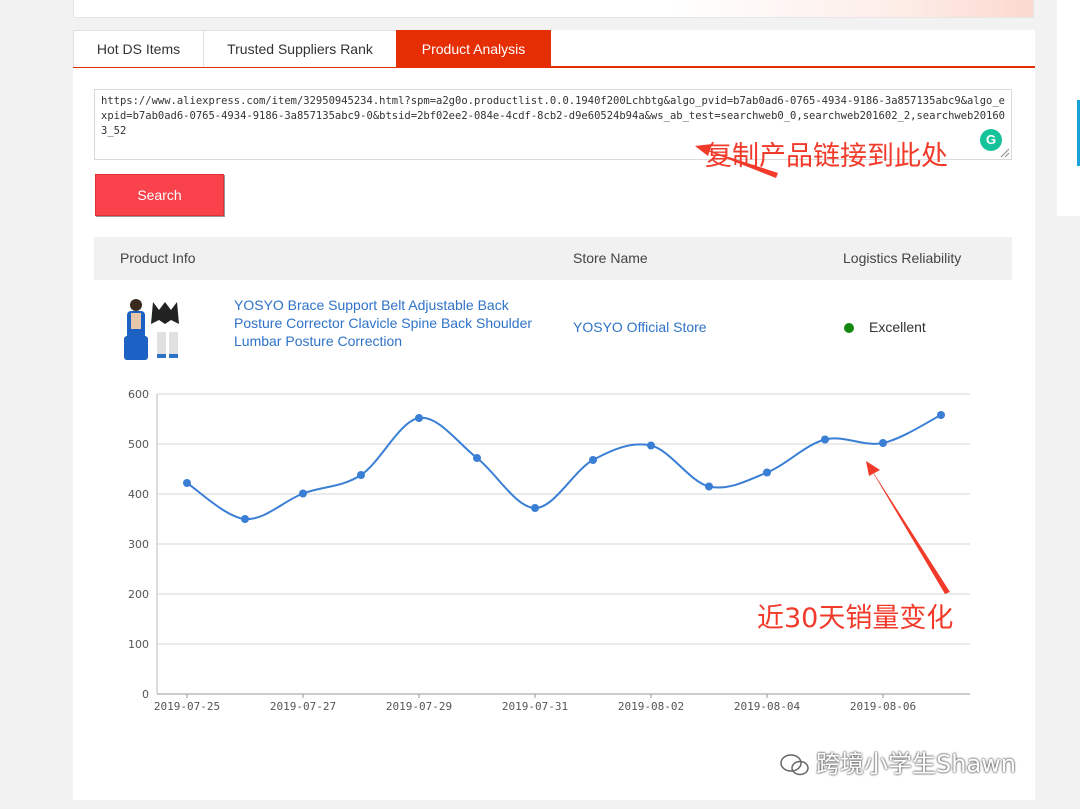 This screenshot has width=1080, height=809. I want to click on x-tick-label: 2019-08-04, so click(767, 706).